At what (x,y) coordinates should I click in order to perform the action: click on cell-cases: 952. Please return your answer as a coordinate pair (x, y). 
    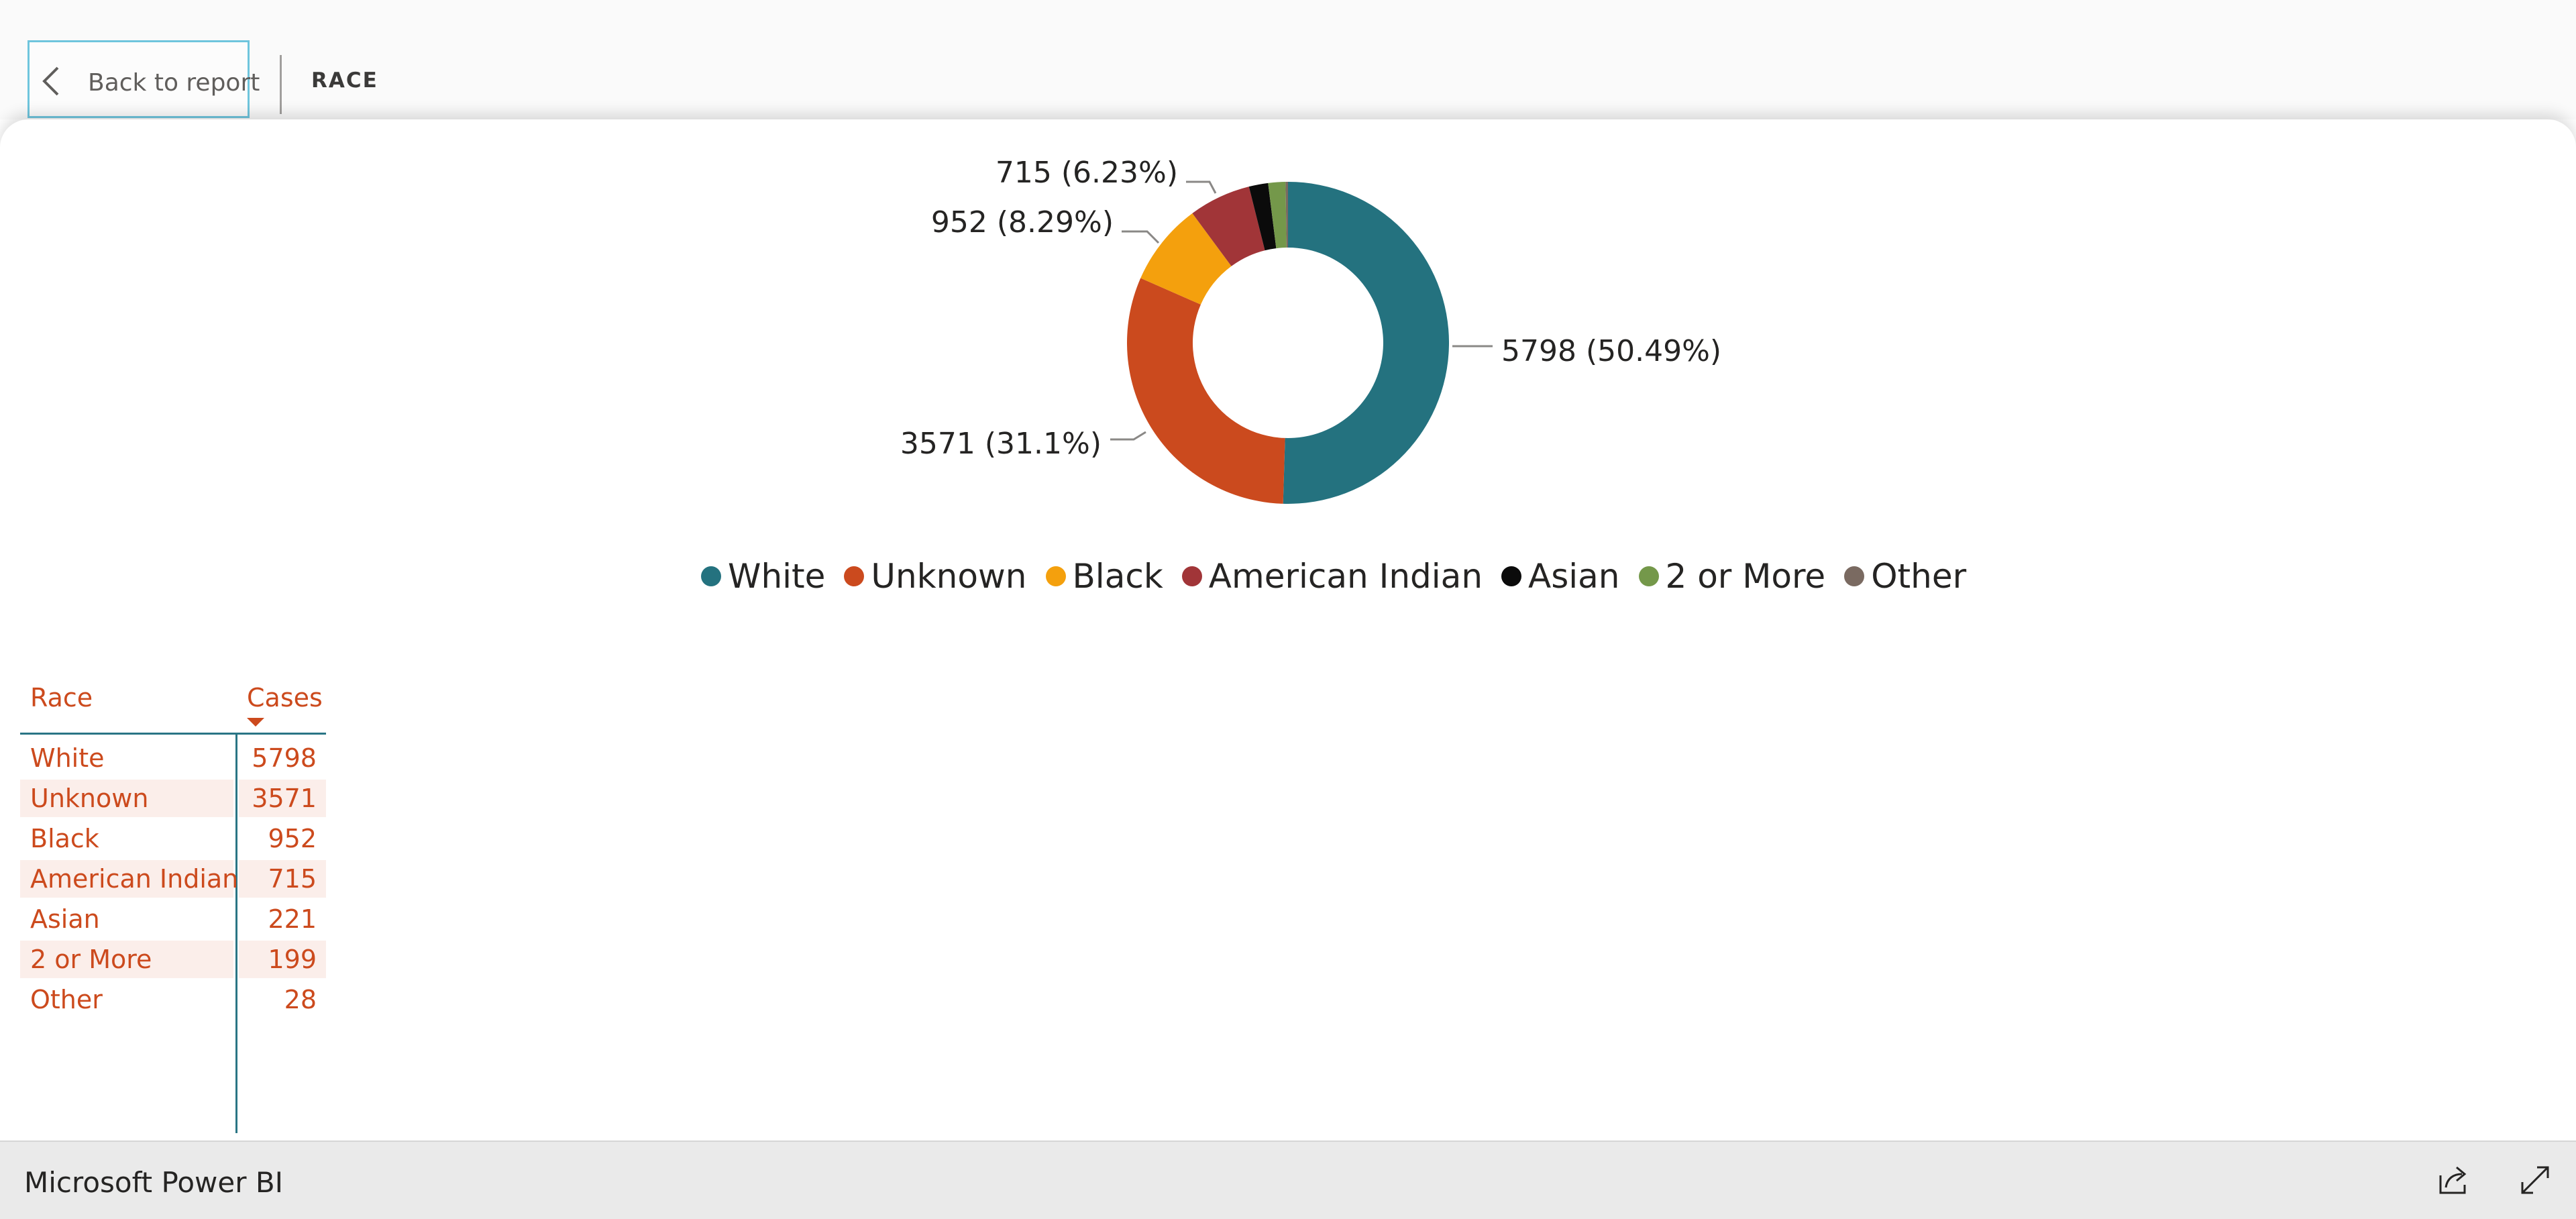
    Looking at the image, I should click on (292, 838).